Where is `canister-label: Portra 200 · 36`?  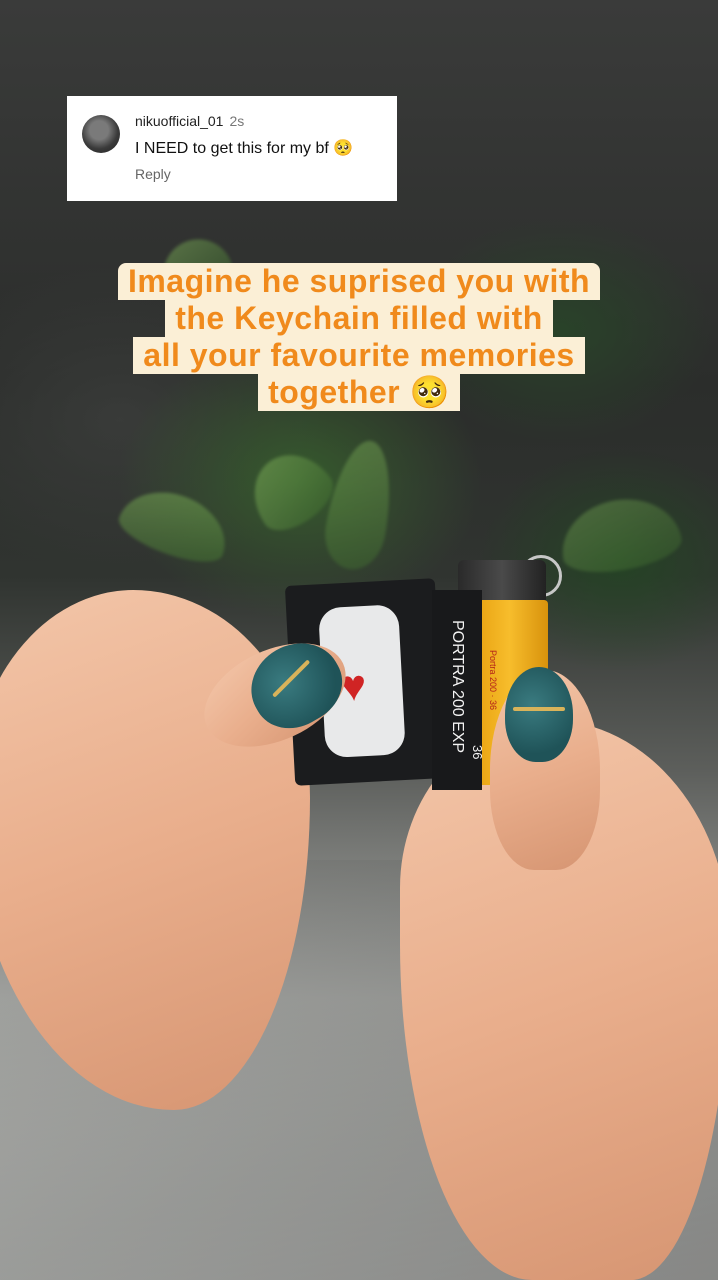 canister-label: Portra 200 · 36 is located at coordinates (493, 680).